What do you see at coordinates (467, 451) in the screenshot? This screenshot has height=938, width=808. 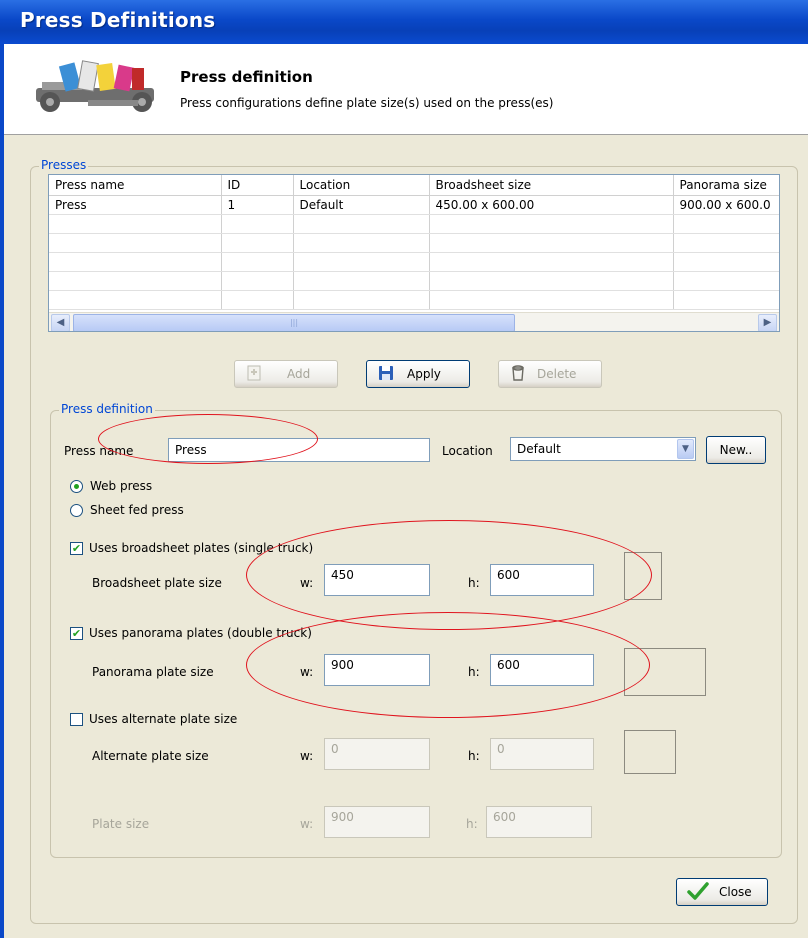 I see `location-label: Location` at bounding box center [467, 451].